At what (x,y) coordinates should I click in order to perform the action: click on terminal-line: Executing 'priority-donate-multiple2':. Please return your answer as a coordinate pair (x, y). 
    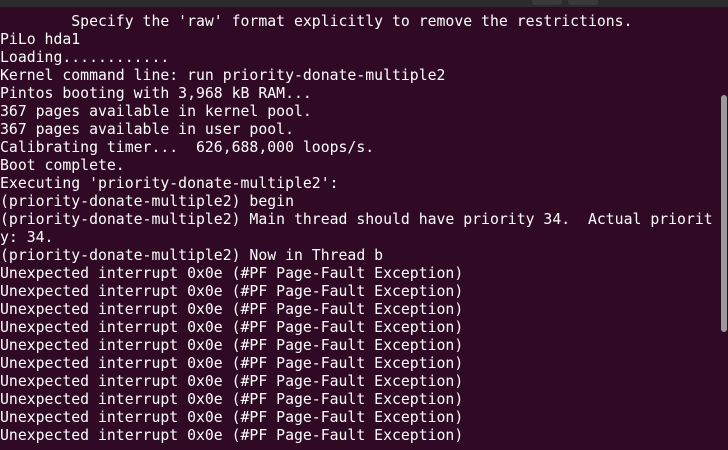
    Looking at the image, I should click on (169, 183).